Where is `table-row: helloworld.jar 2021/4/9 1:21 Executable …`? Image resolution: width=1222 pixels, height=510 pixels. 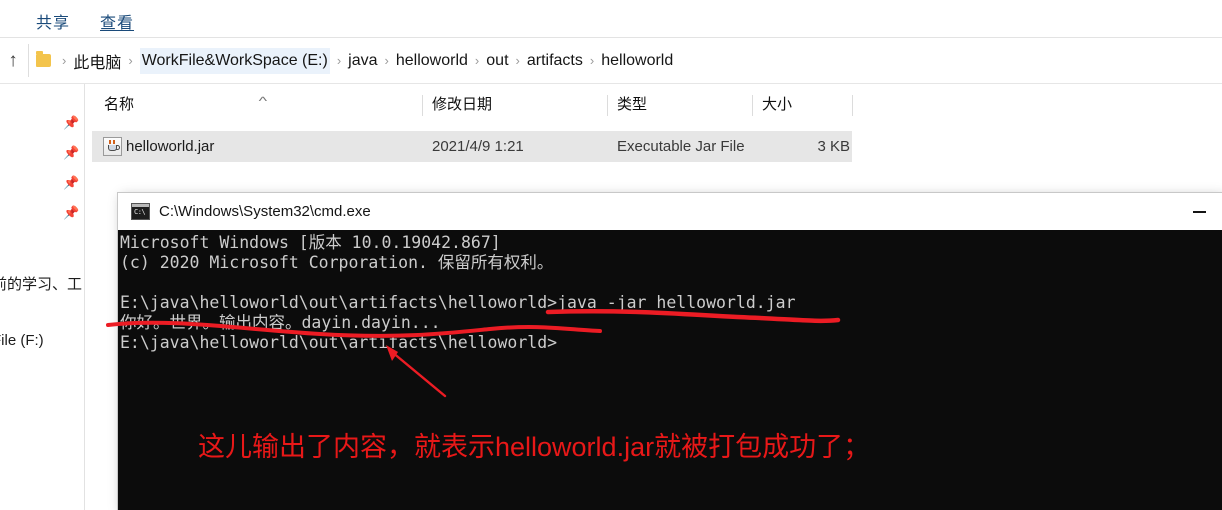
table-row: helloworld.jar 2021/4/9 1:21 Executable … is located at coordinates (472, 146).